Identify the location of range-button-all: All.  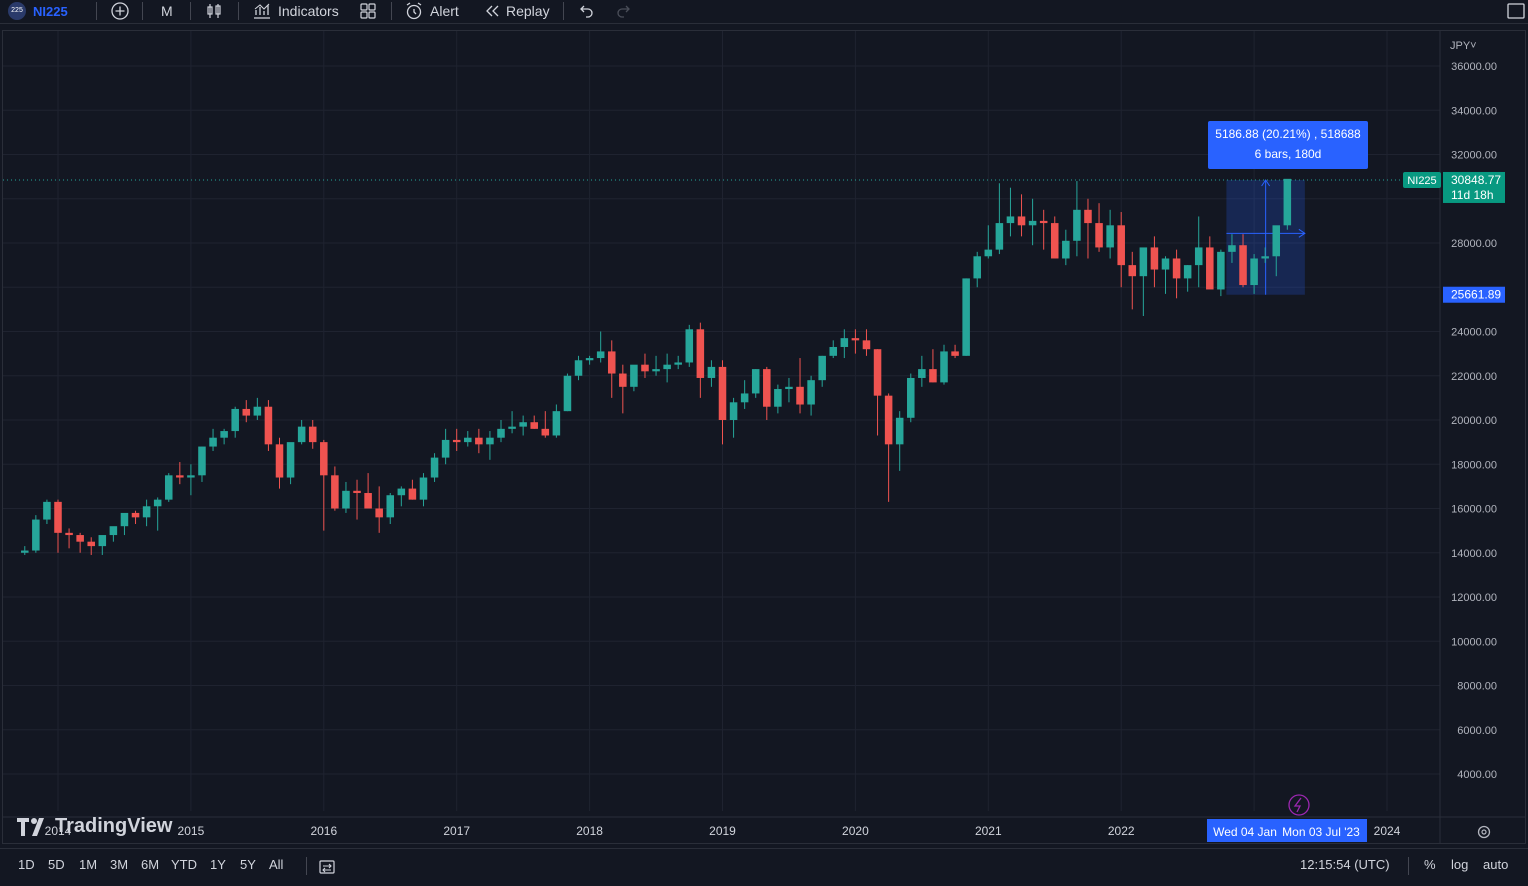
(276, 864).